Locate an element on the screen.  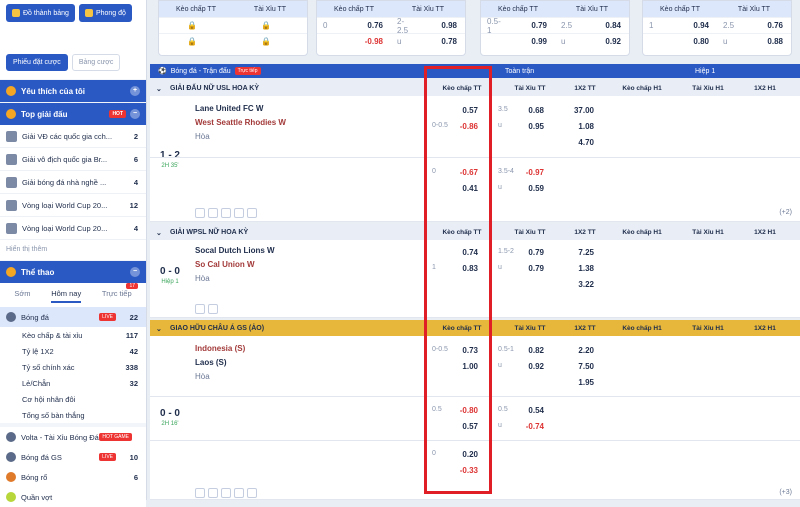
sub-market: Cơ hội nhân đôi is located at coordinates (73, 399).